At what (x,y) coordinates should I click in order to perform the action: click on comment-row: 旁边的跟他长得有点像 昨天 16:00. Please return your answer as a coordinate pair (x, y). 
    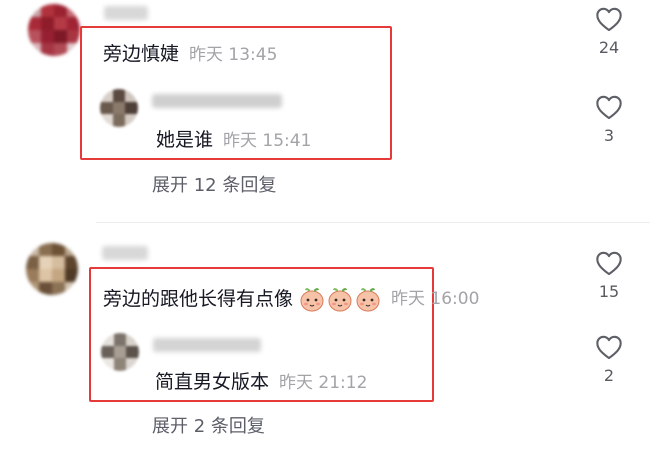
    Looking at the image, I should click on (291, 299).